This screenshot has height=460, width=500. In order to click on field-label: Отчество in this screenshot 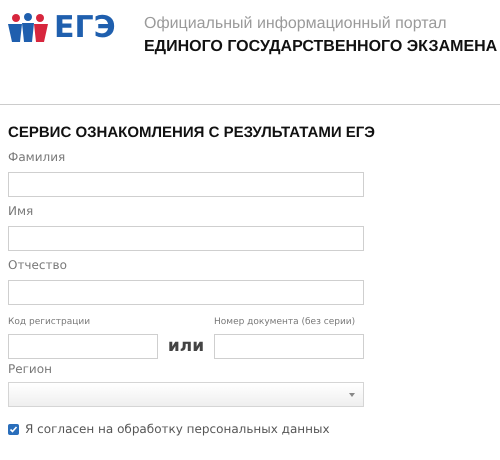, I will do `click(38, 265)`.